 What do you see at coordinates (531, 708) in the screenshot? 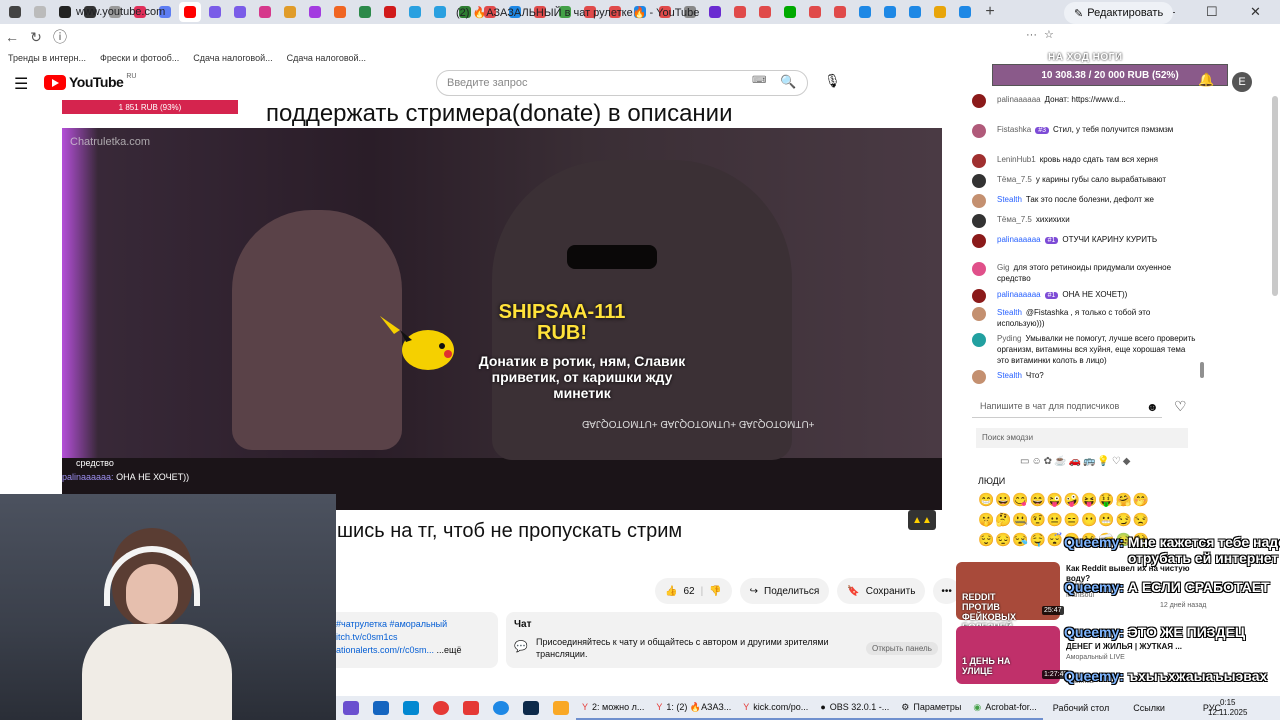
I see `photoshop-icon` at bounding box center [531, 708].